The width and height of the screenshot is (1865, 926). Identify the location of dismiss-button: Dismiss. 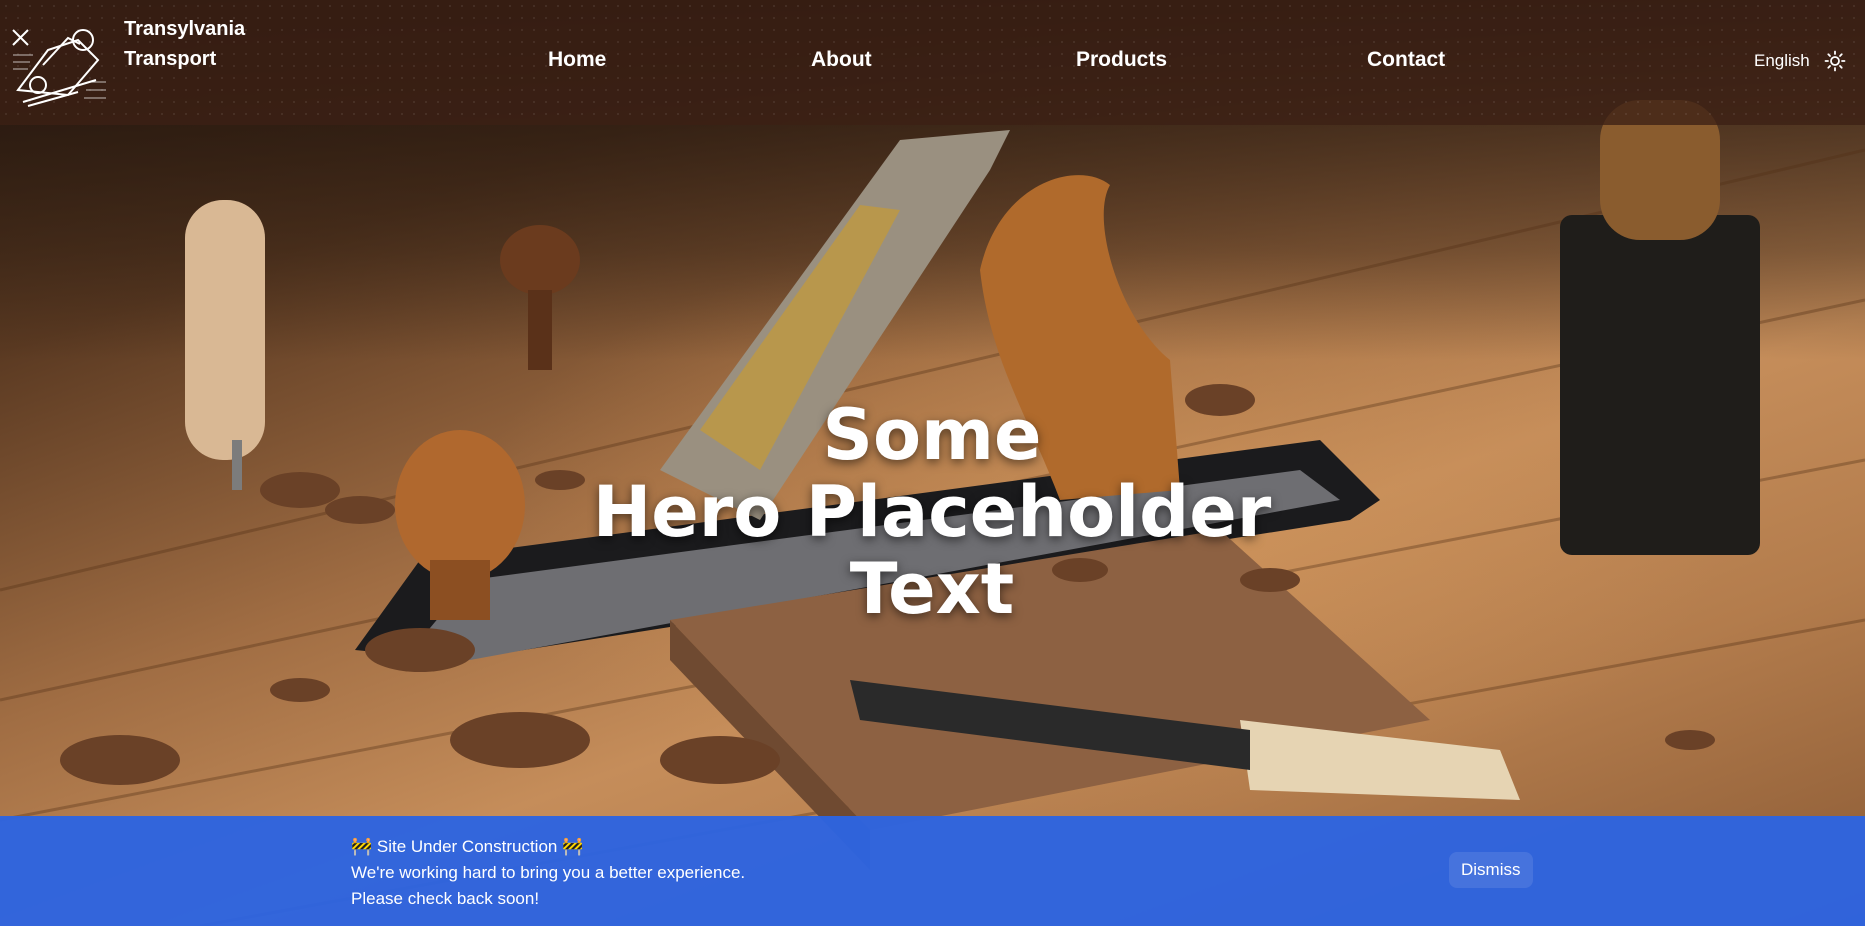
(1491, 870).